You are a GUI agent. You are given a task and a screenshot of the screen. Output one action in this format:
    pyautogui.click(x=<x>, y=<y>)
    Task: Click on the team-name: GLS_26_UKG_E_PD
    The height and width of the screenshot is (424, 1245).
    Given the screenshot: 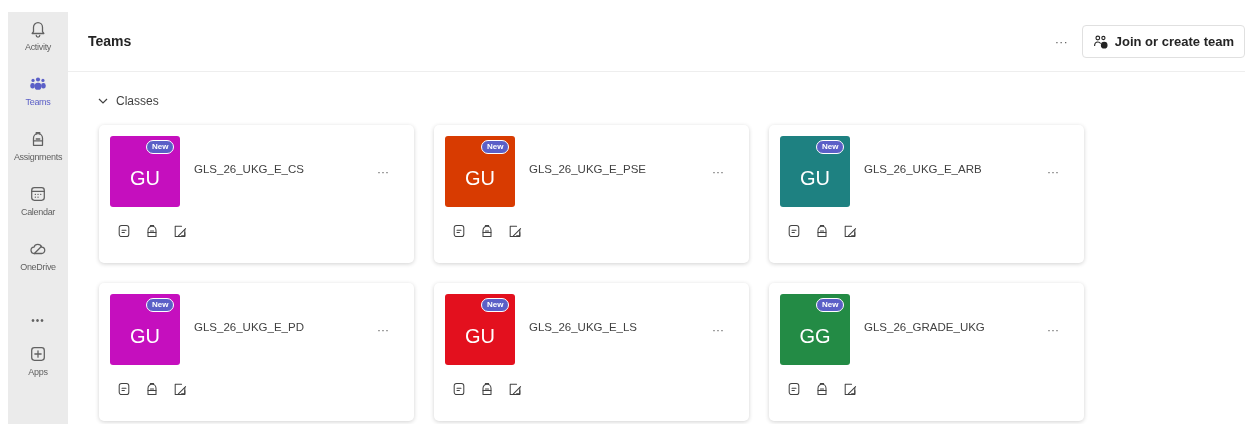 What is the action you would take?
    pyautogui.click(x=249, y=327)
    